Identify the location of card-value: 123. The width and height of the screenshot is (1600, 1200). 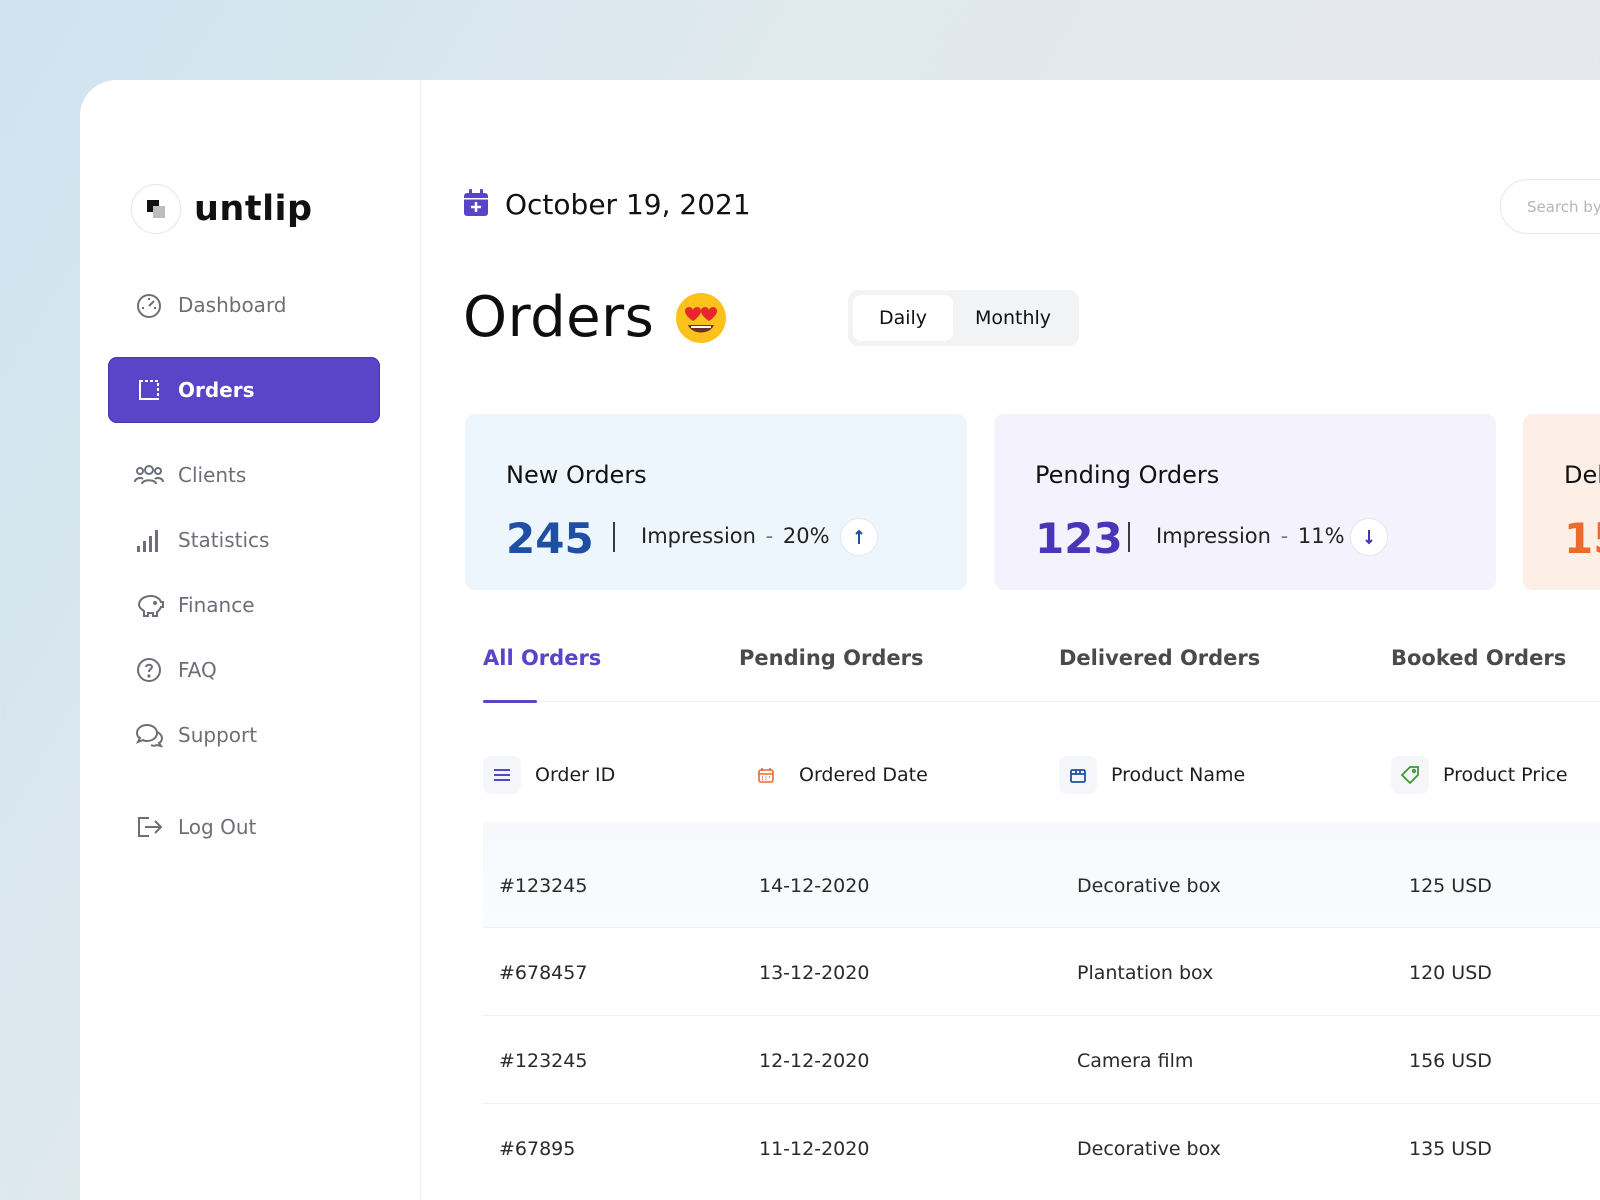
(1079, 538).